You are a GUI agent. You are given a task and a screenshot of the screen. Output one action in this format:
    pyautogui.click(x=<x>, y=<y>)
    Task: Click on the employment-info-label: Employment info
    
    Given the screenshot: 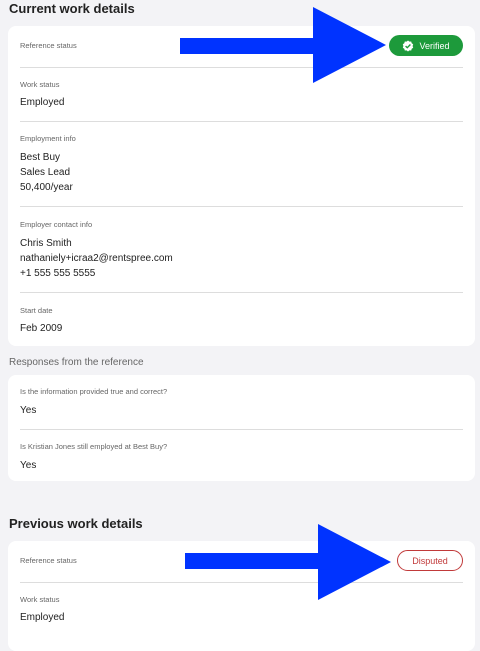 What is the action you would take?
    pyautogui.click(x=48, y=138)
    